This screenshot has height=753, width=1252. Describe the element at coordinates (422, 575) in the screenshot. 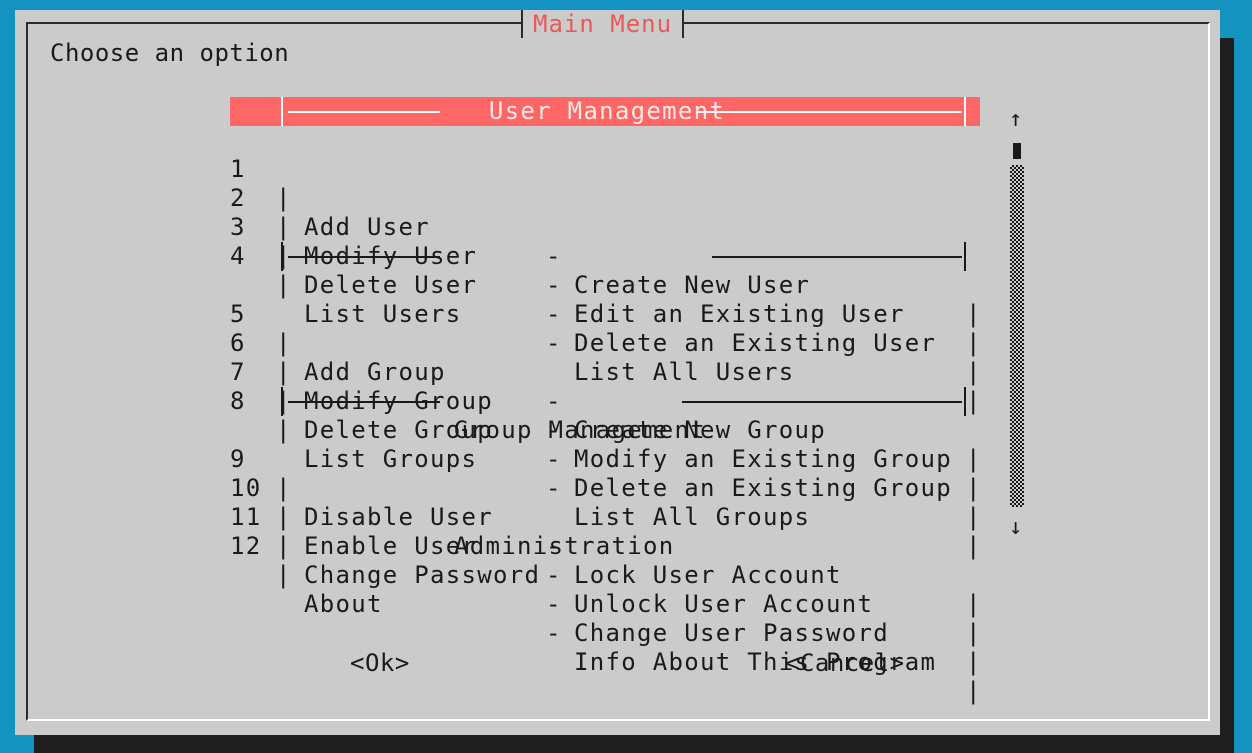

I see `menu-item-name: Change Password` at that location.